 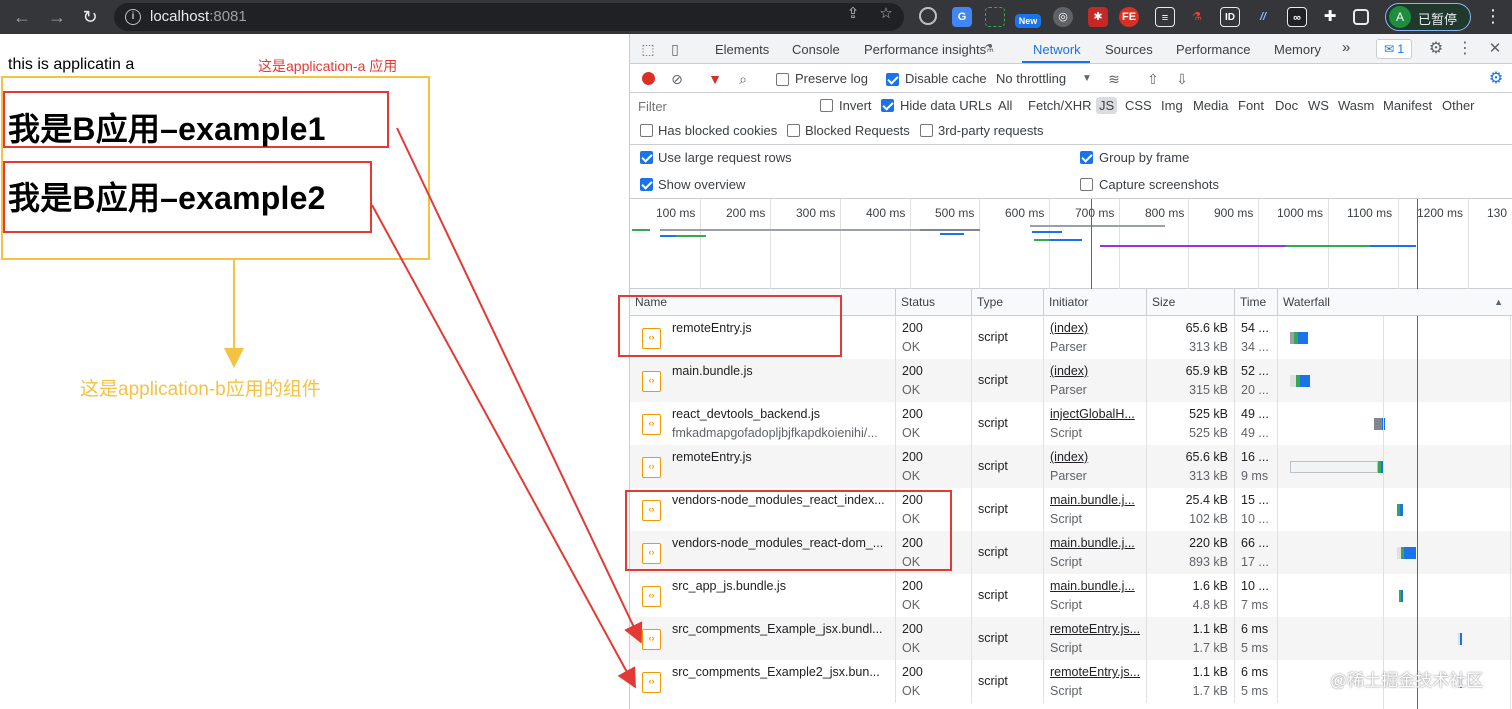 I want to click on close-devtools-icon: ✕, so click(x=1495, y=49).